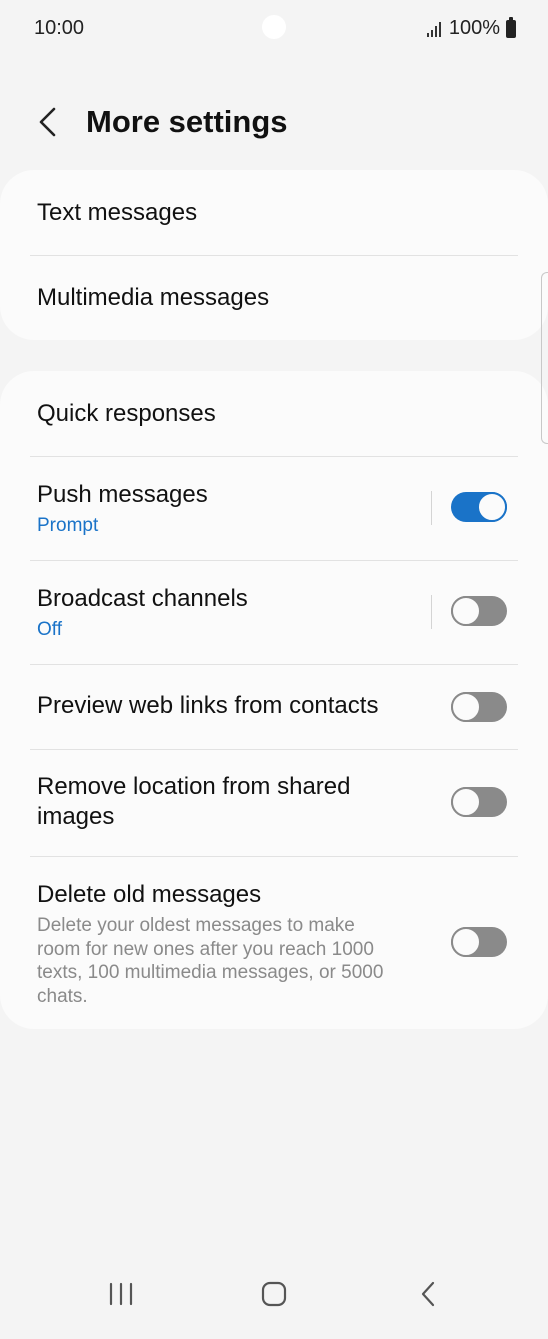 The height and width of the screenshot is (1339, 548). What do you see at coordinates (474, 28) in the screenshot?
I see `battery-percent: 100%` at bounding box center [474, 28].